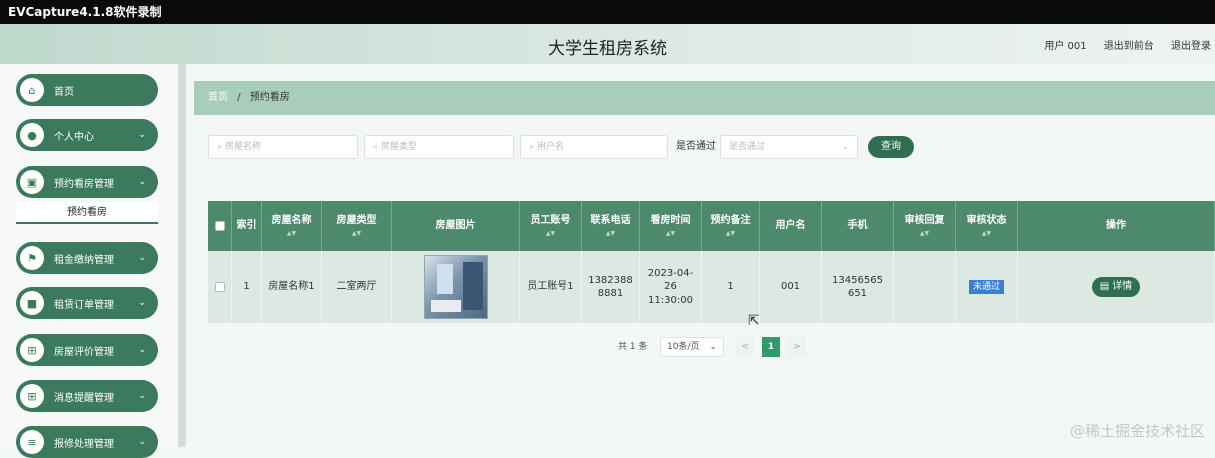 The width and height of the screenshot is (1215, 458). I want to click on house-type-input: ⌕ 房屋类型, so click(439, 147).